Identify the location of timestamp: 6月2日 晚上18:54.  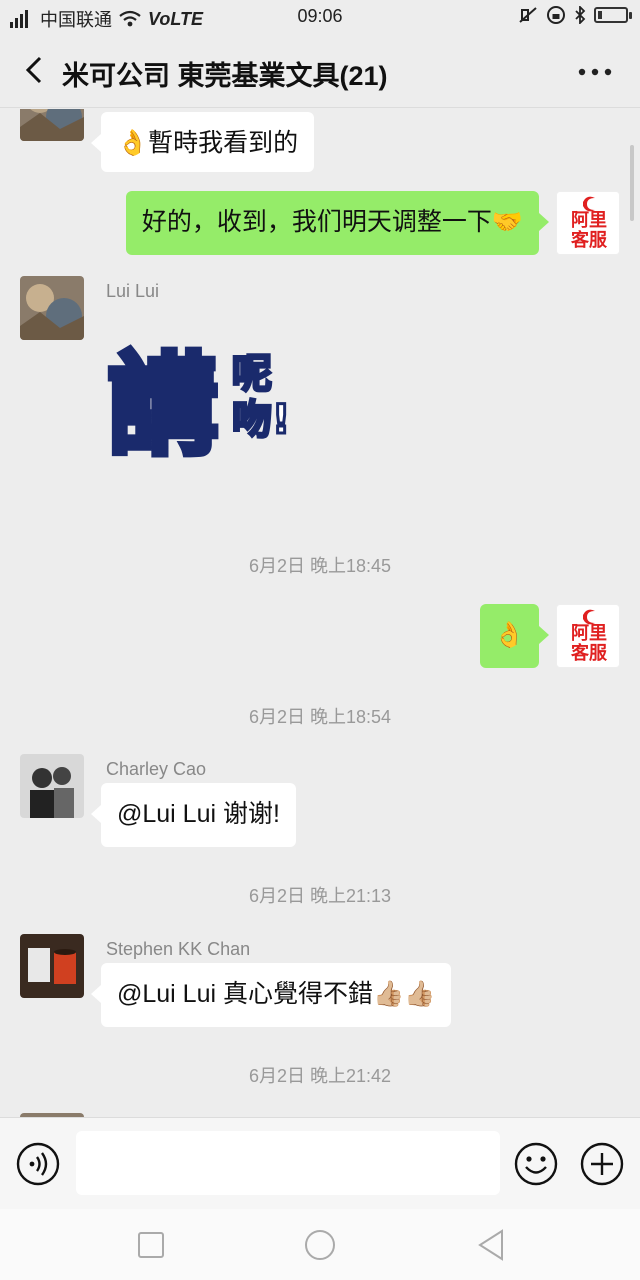
(320, 717).